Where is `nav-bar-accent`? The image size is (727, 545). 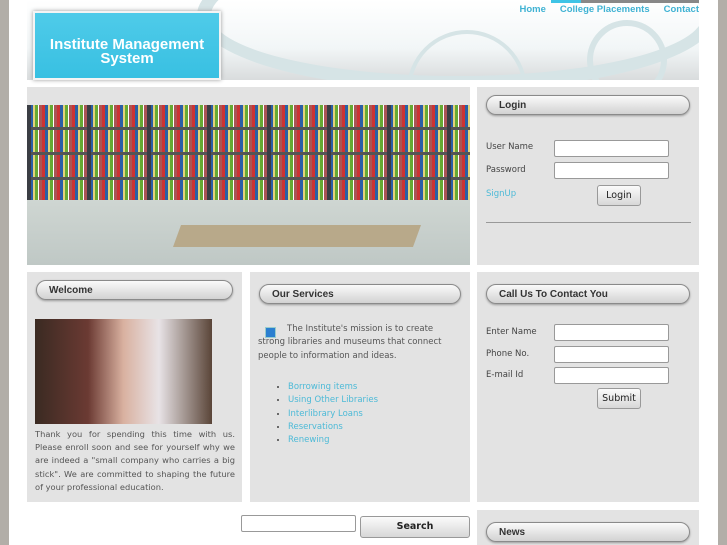
nav-bar-accent is located at coordinates (625, 1).